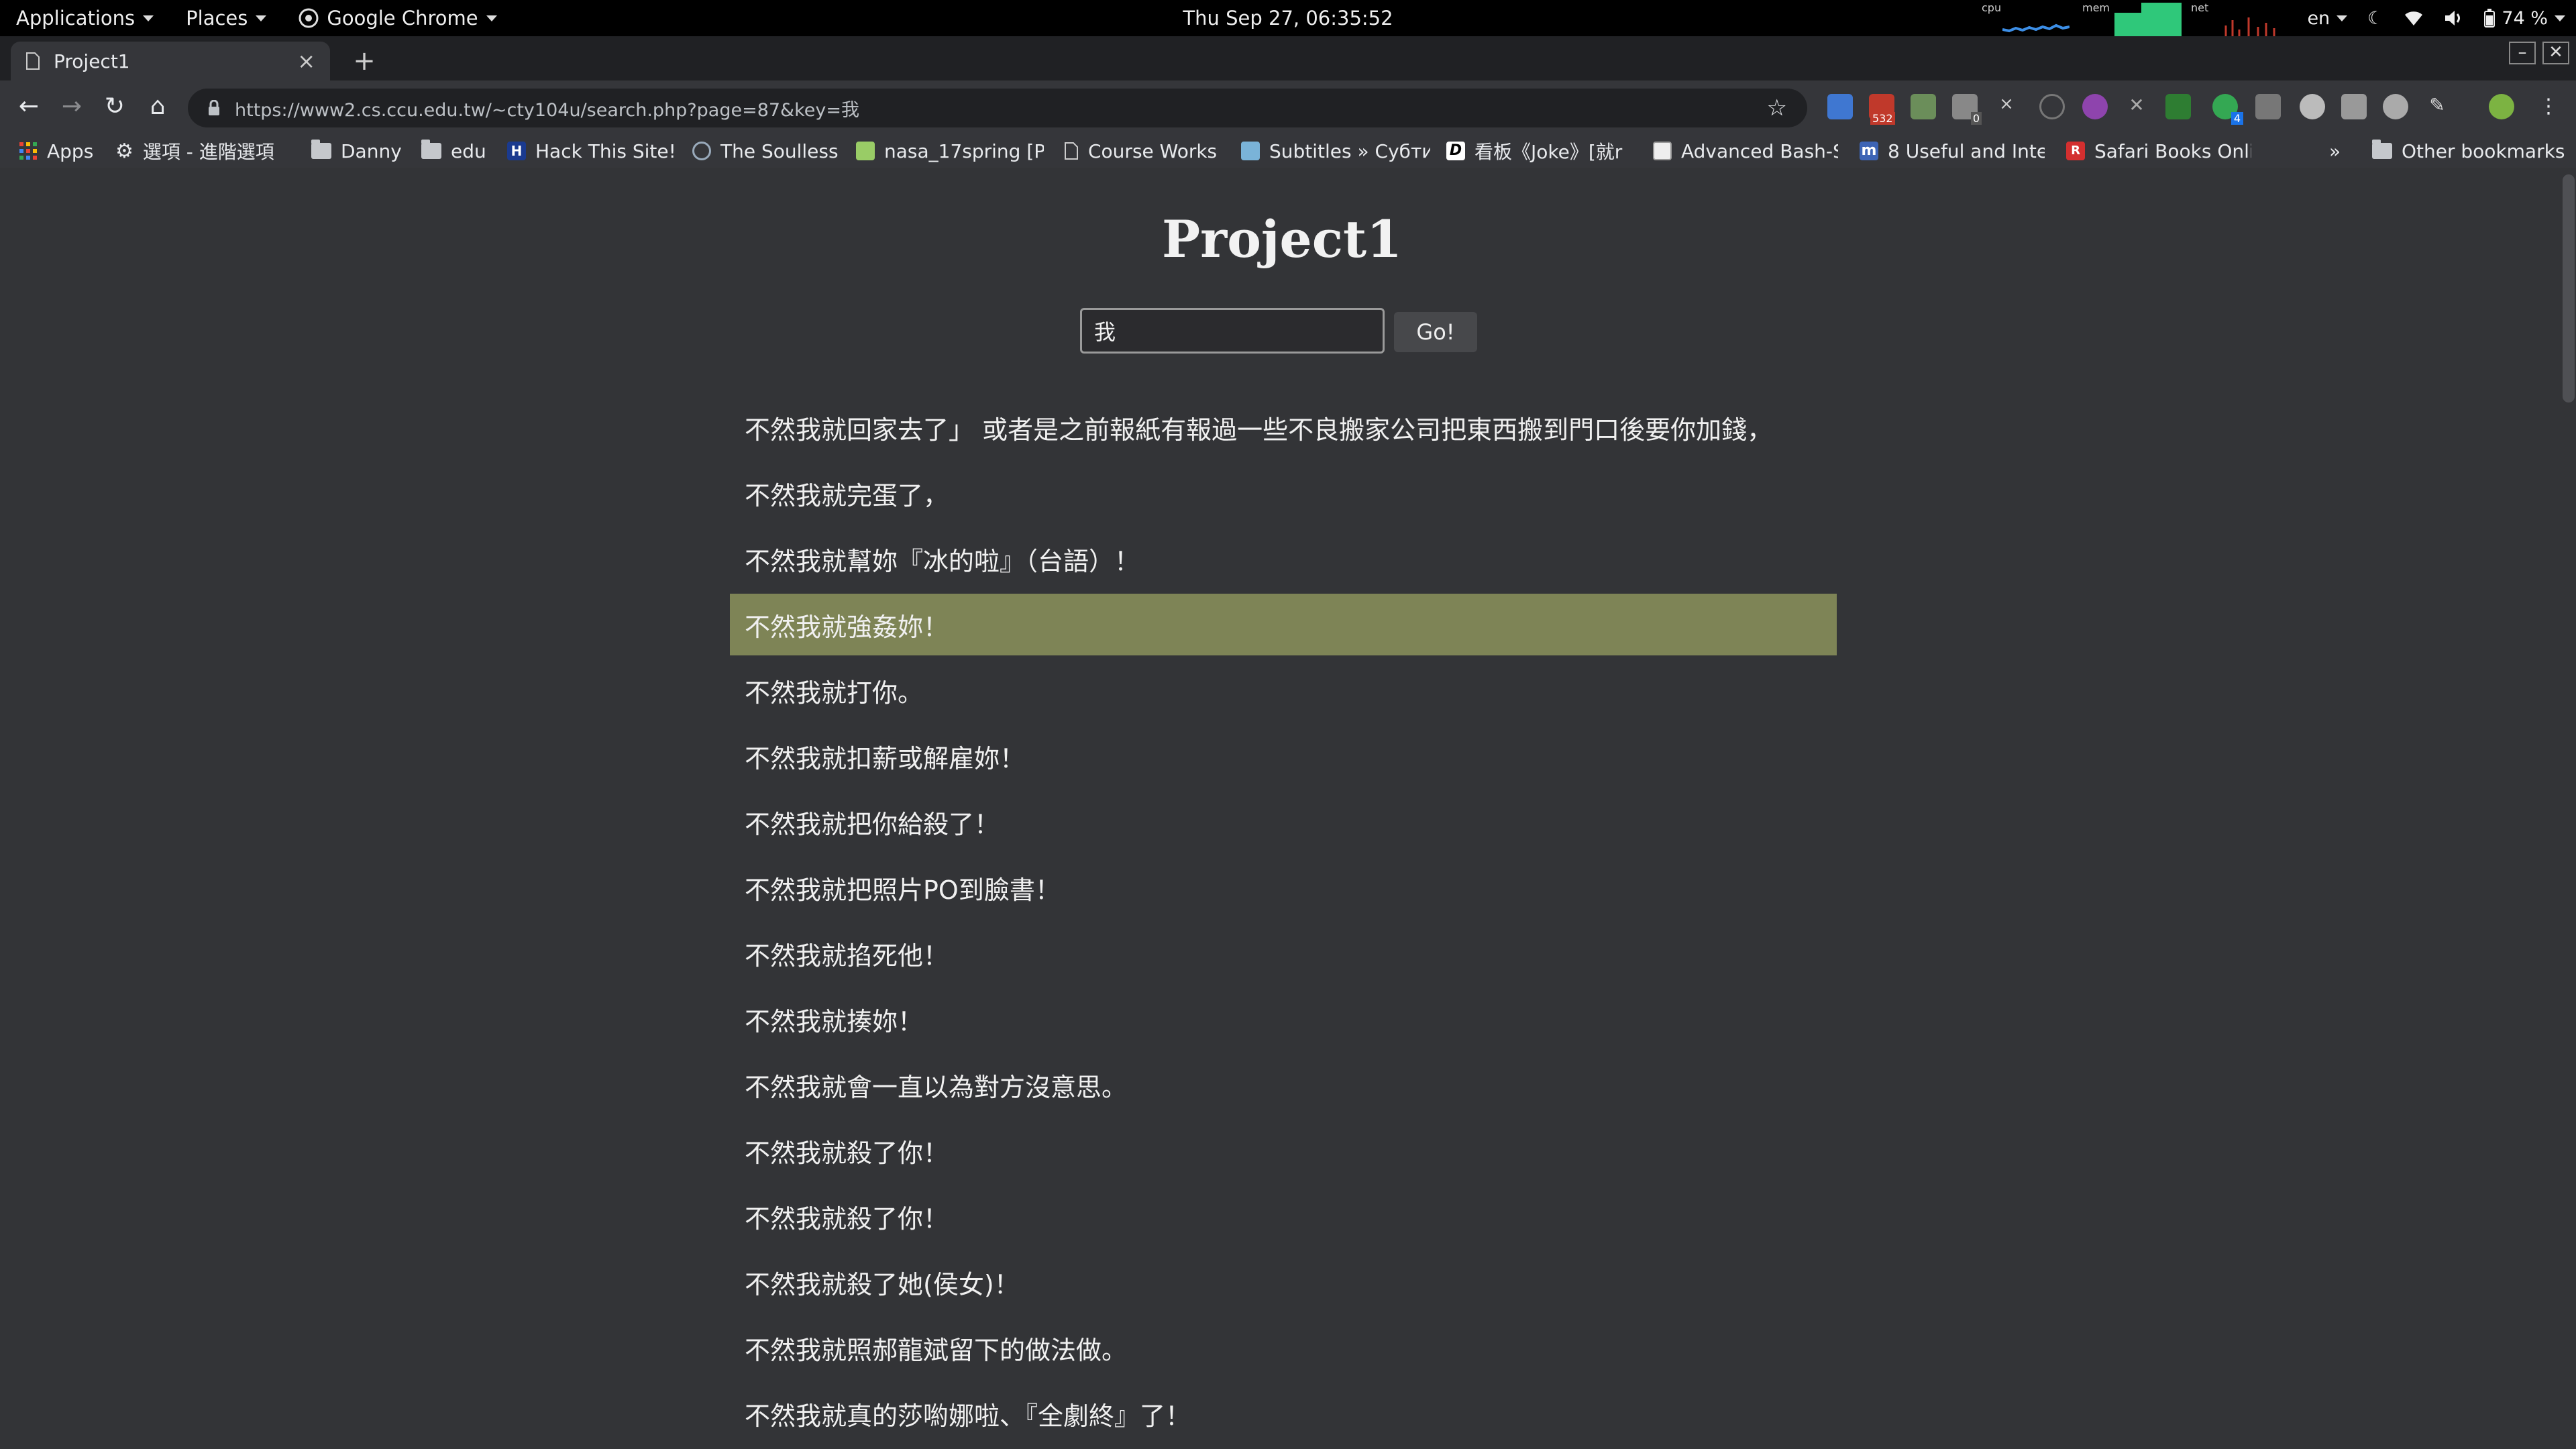  What do you see at coordinates (1250, 151) in the screenshot?
I see `subtitles-icon` at bounding box center [1250, 151].